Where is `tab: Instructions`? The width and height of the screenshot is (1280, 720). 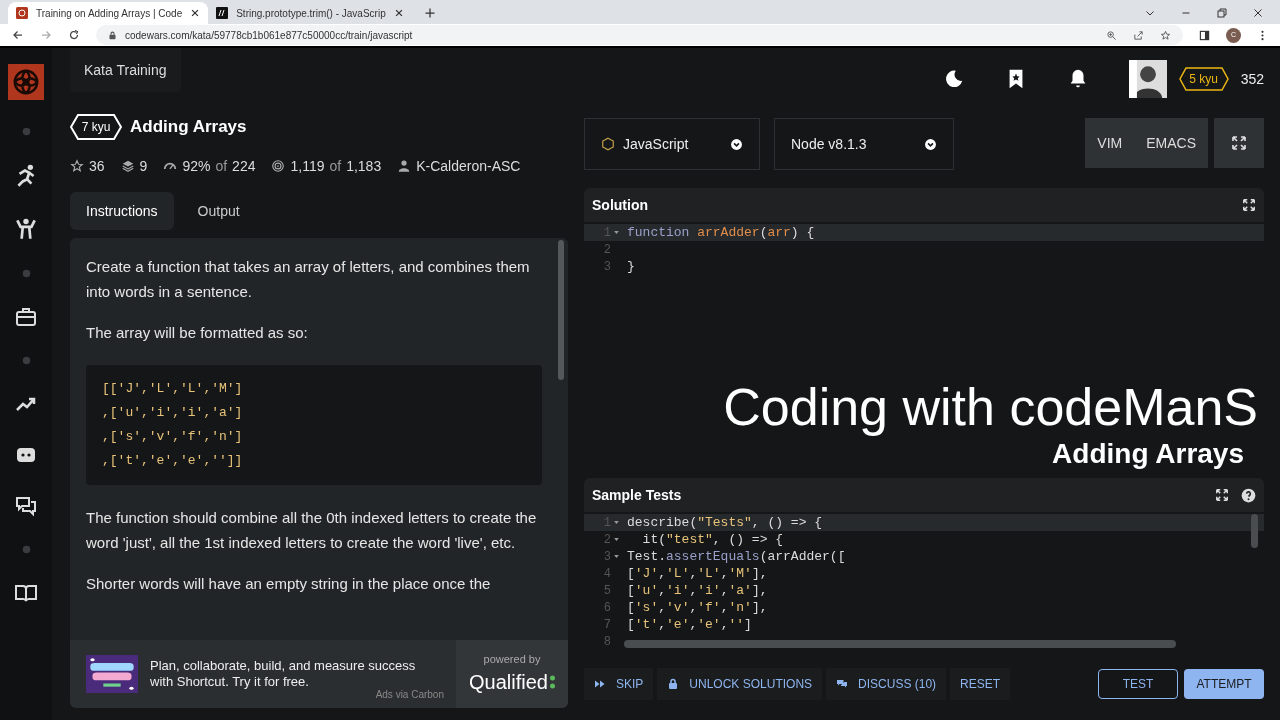
tab: Instructions is located at coordinates (122, 211).